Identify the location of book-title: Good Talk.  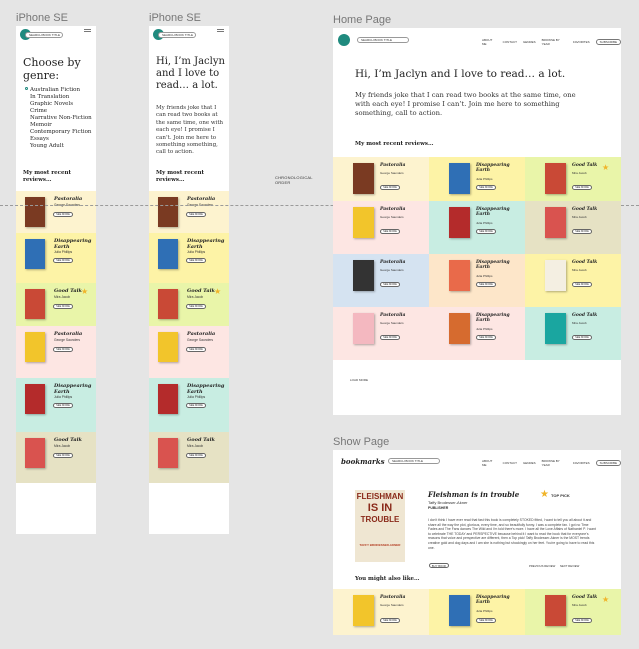
(585, 262).